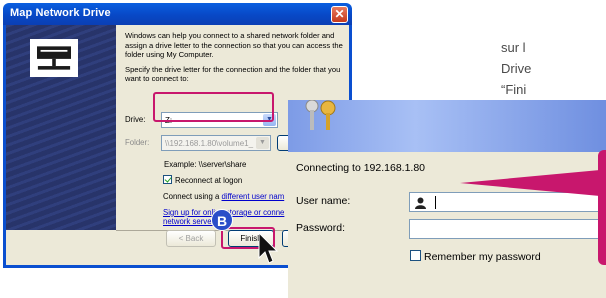 Image resolution: width=606 pixels, height=298 pixels. What do you see at coordinates (361, 168) in the screenshot?
I see `connecting-text: Connecting to 192.168.1.80` at bounding box center [361, 168].